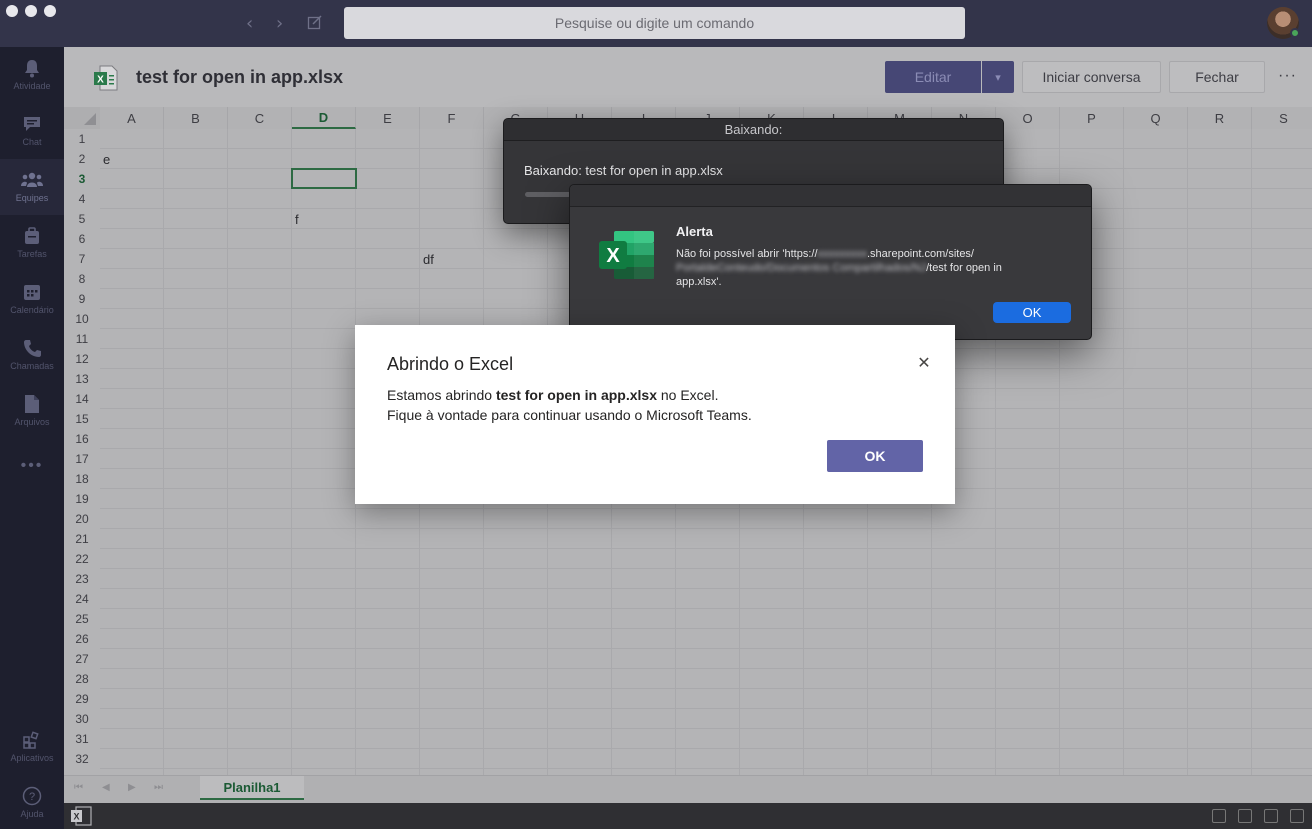 This screenshot has height=829, width=1312. Describe the element at coordinates (82, 579) in the screenshot. I see `row-header: 23` at that location.